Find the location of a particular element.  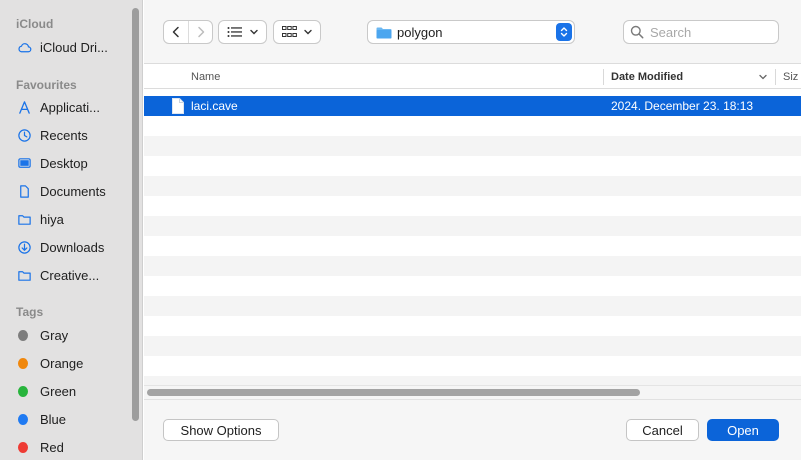

sidebar-section-favourites: Favourites is located at coordinates (46, 85).